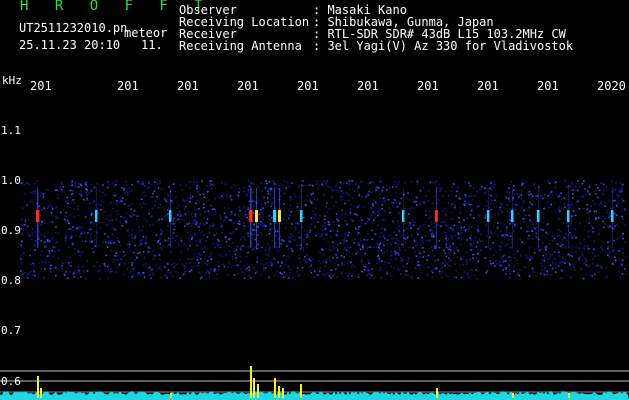 Image resolution: width=629 pixels, height=400 pixels. I want to click on freq-label: 0.8, so click(11, 280).